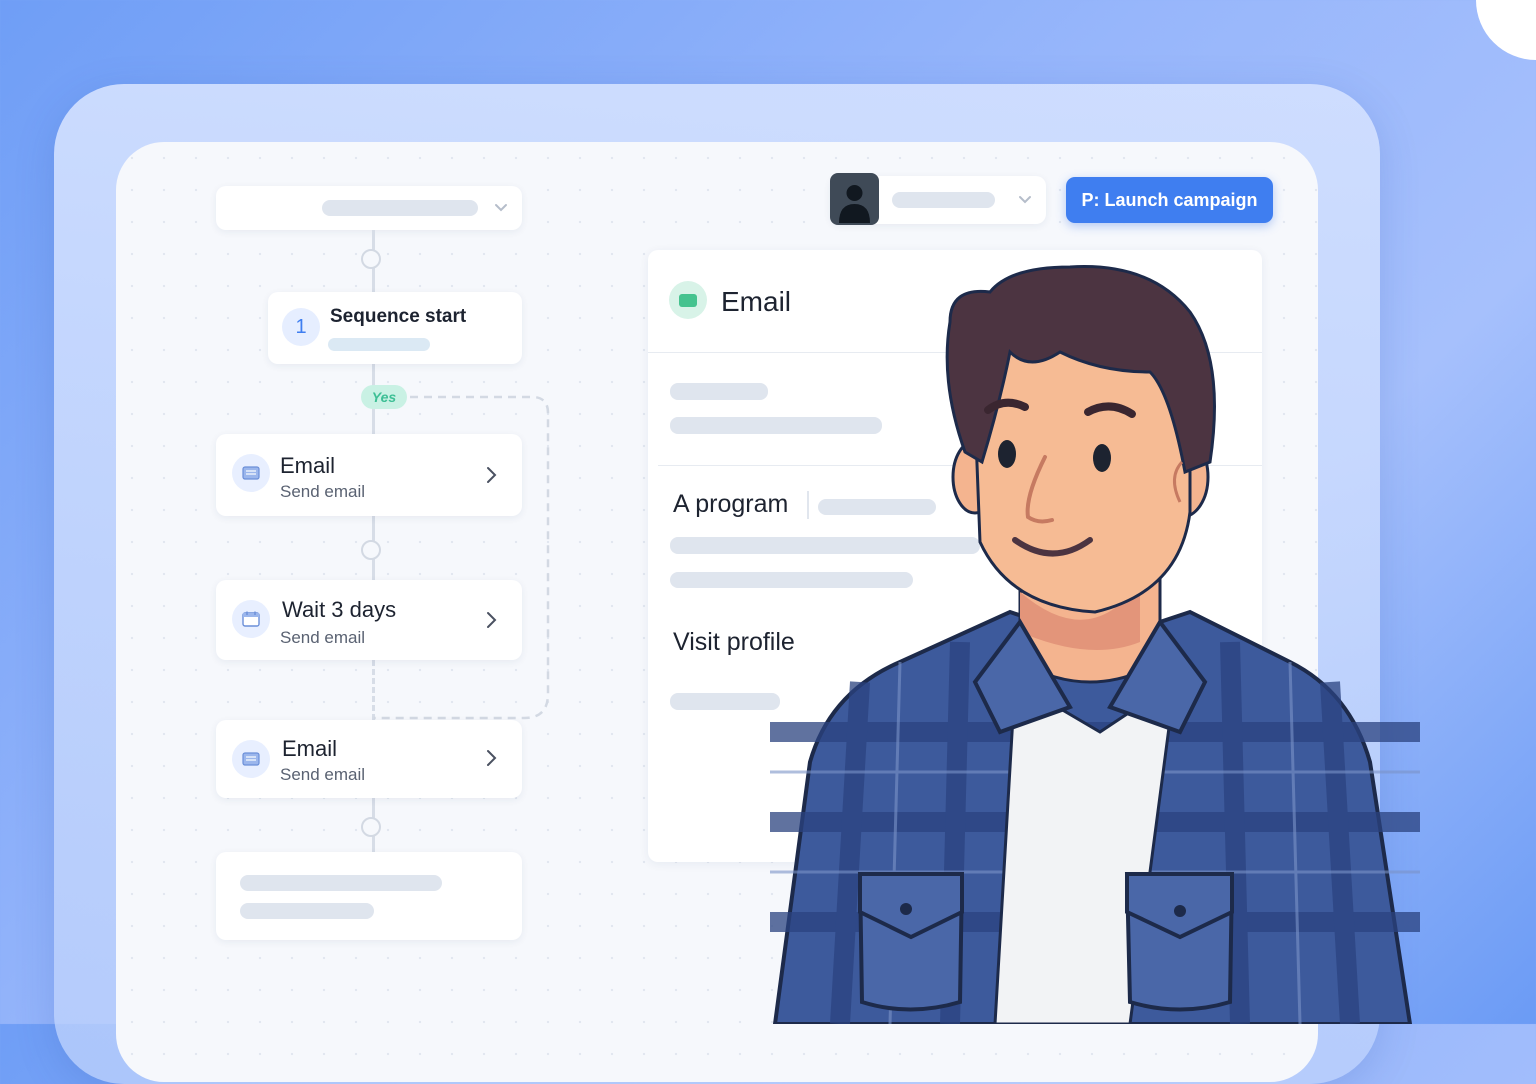 The width and height of the screenshot is (1536, 1084). What do you see at coordinates (1169, 200) in the screenshot?
I see `launch-campaign-button: P: Launch campaign` at bounding box center [1169, 200].